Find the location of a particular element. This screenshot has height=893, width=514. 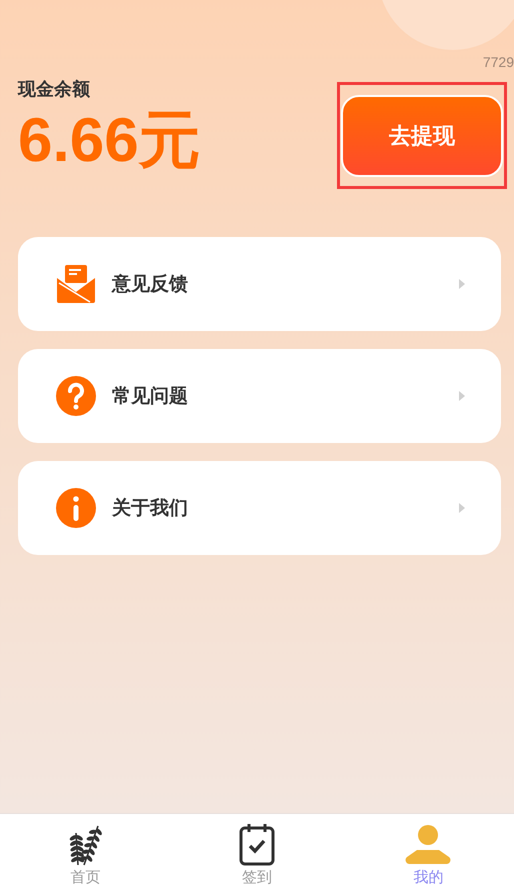

menu-label: 关于我们 is located at coordinates (150, 508).